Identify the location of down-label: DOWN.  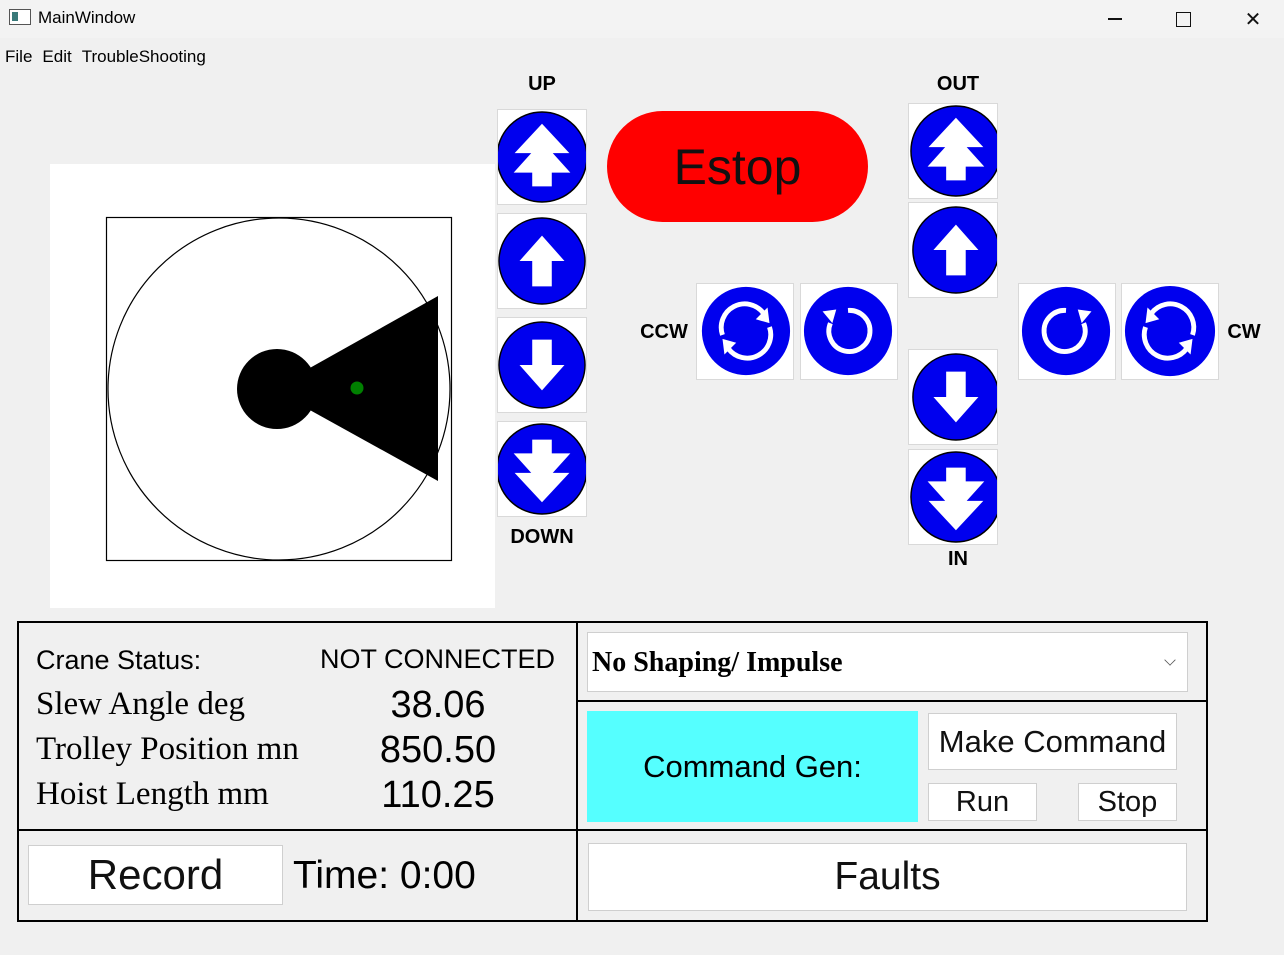
(542, 537).